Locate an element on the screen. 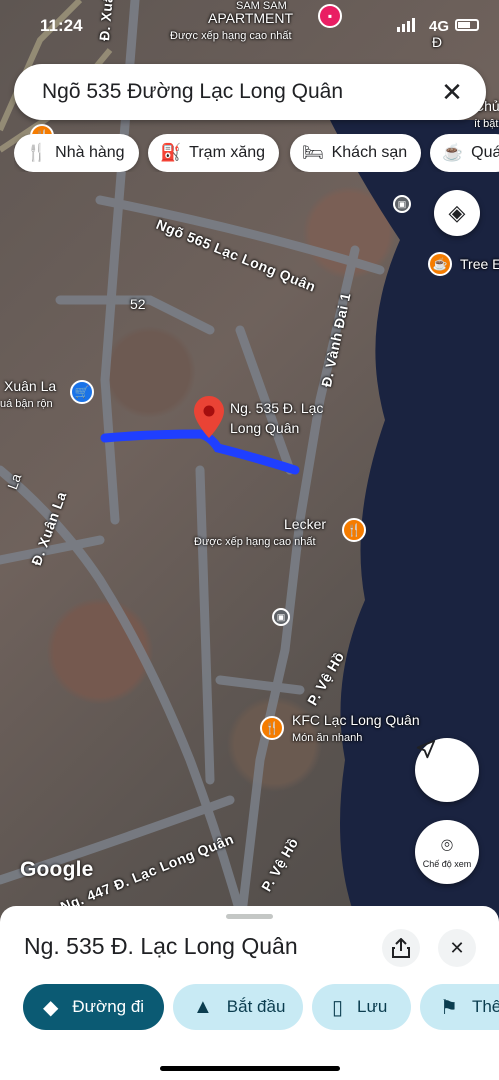 This screenshot has height=1080, width=499. kfc-pin-icon: 🍴 is located at coordinates (272, 728).